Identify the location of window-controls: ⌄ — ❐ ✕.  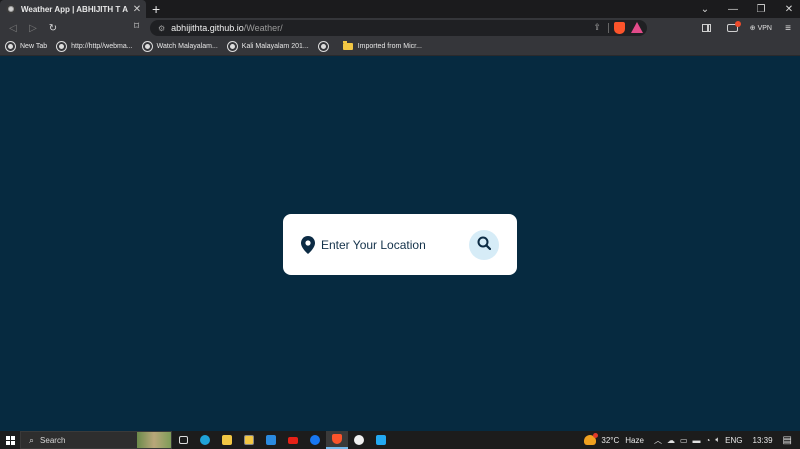
(745, 9).